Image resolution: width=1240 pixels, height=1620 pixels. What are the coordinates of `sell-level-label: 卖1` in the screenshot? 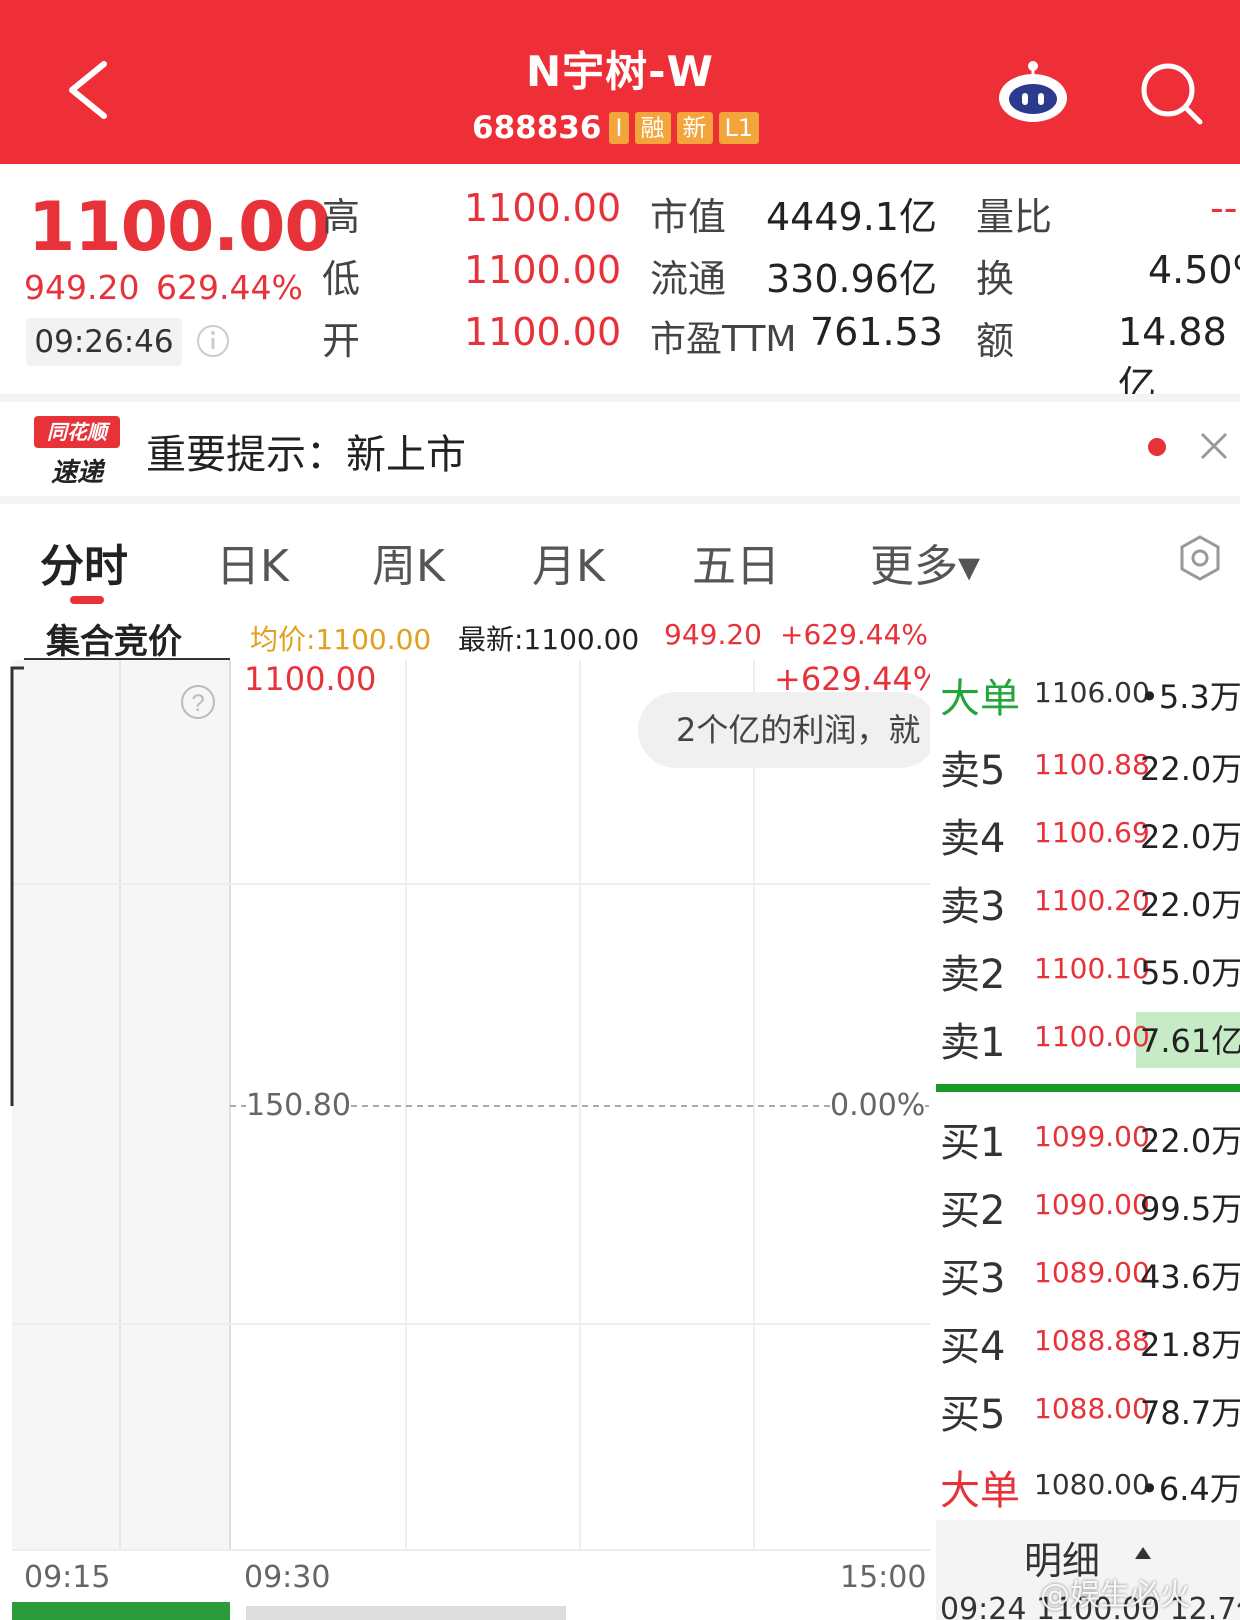 It's located at (973, 1043).